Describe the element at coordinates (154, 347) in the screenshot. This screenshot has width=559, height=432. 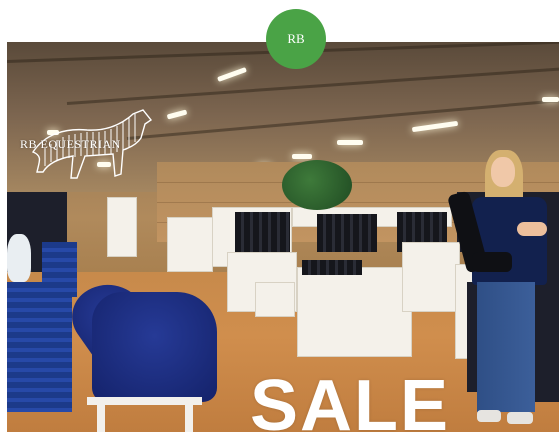
I see `saddle-pad` at that location.